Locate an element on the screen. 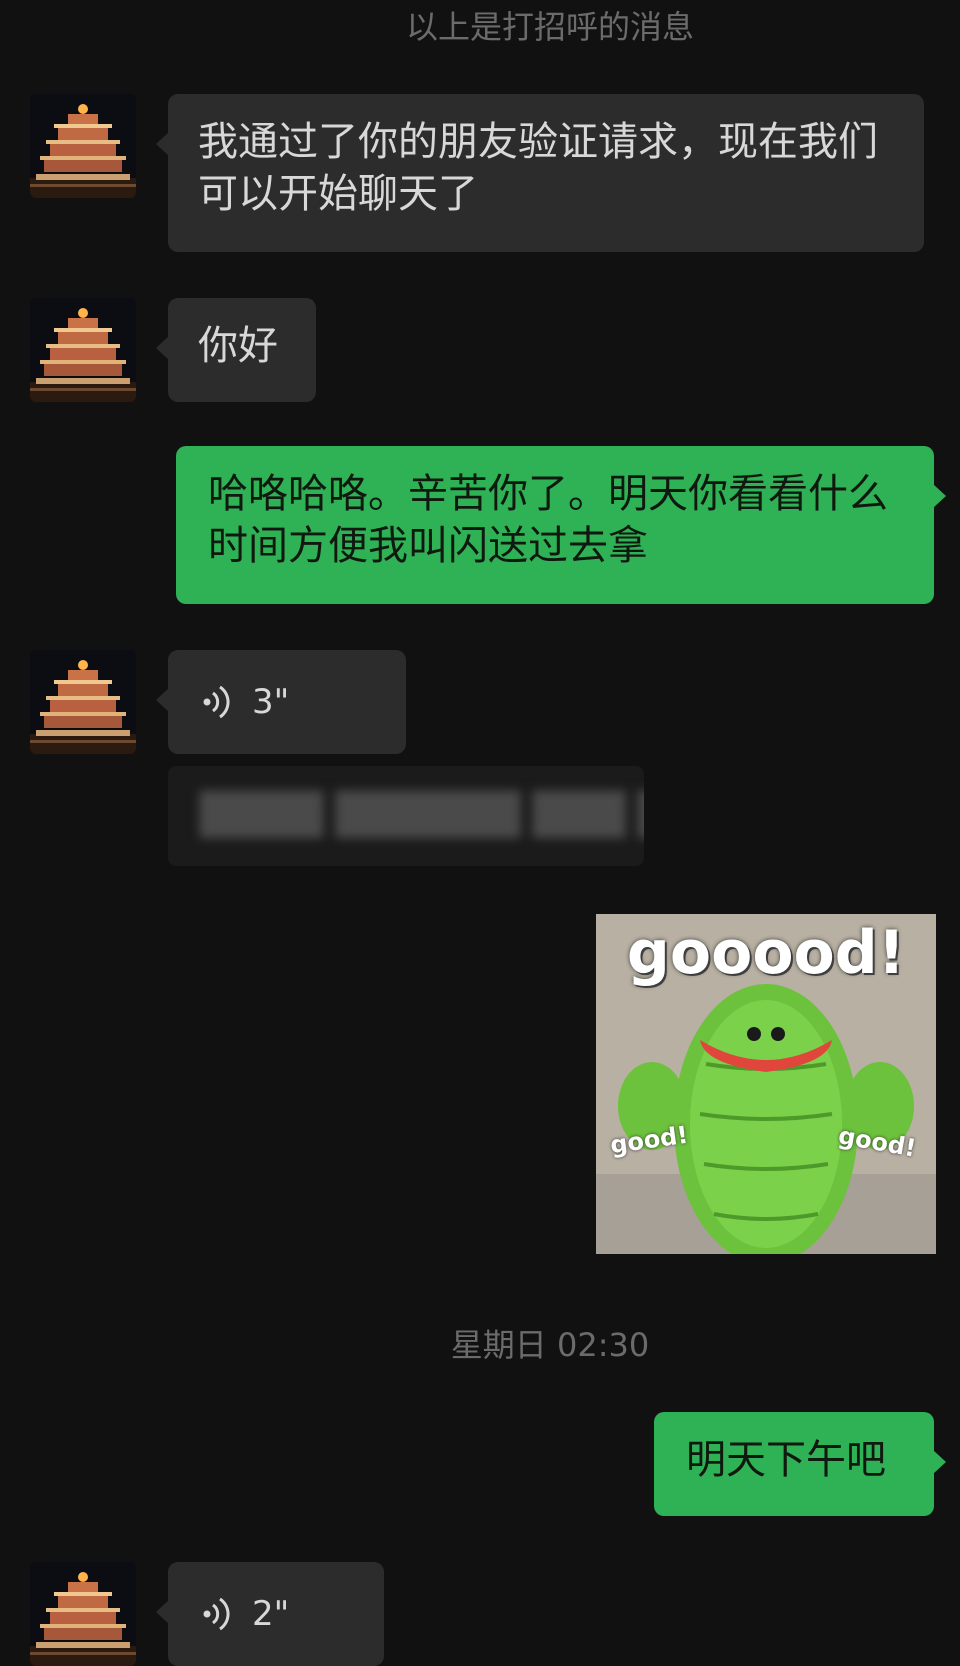  message-bubble-outgoing: 哈咯哈咯。辛苦你了。明天你看看什么时间方便我叫闪送过去拿 is located at coordinates (561, 525).